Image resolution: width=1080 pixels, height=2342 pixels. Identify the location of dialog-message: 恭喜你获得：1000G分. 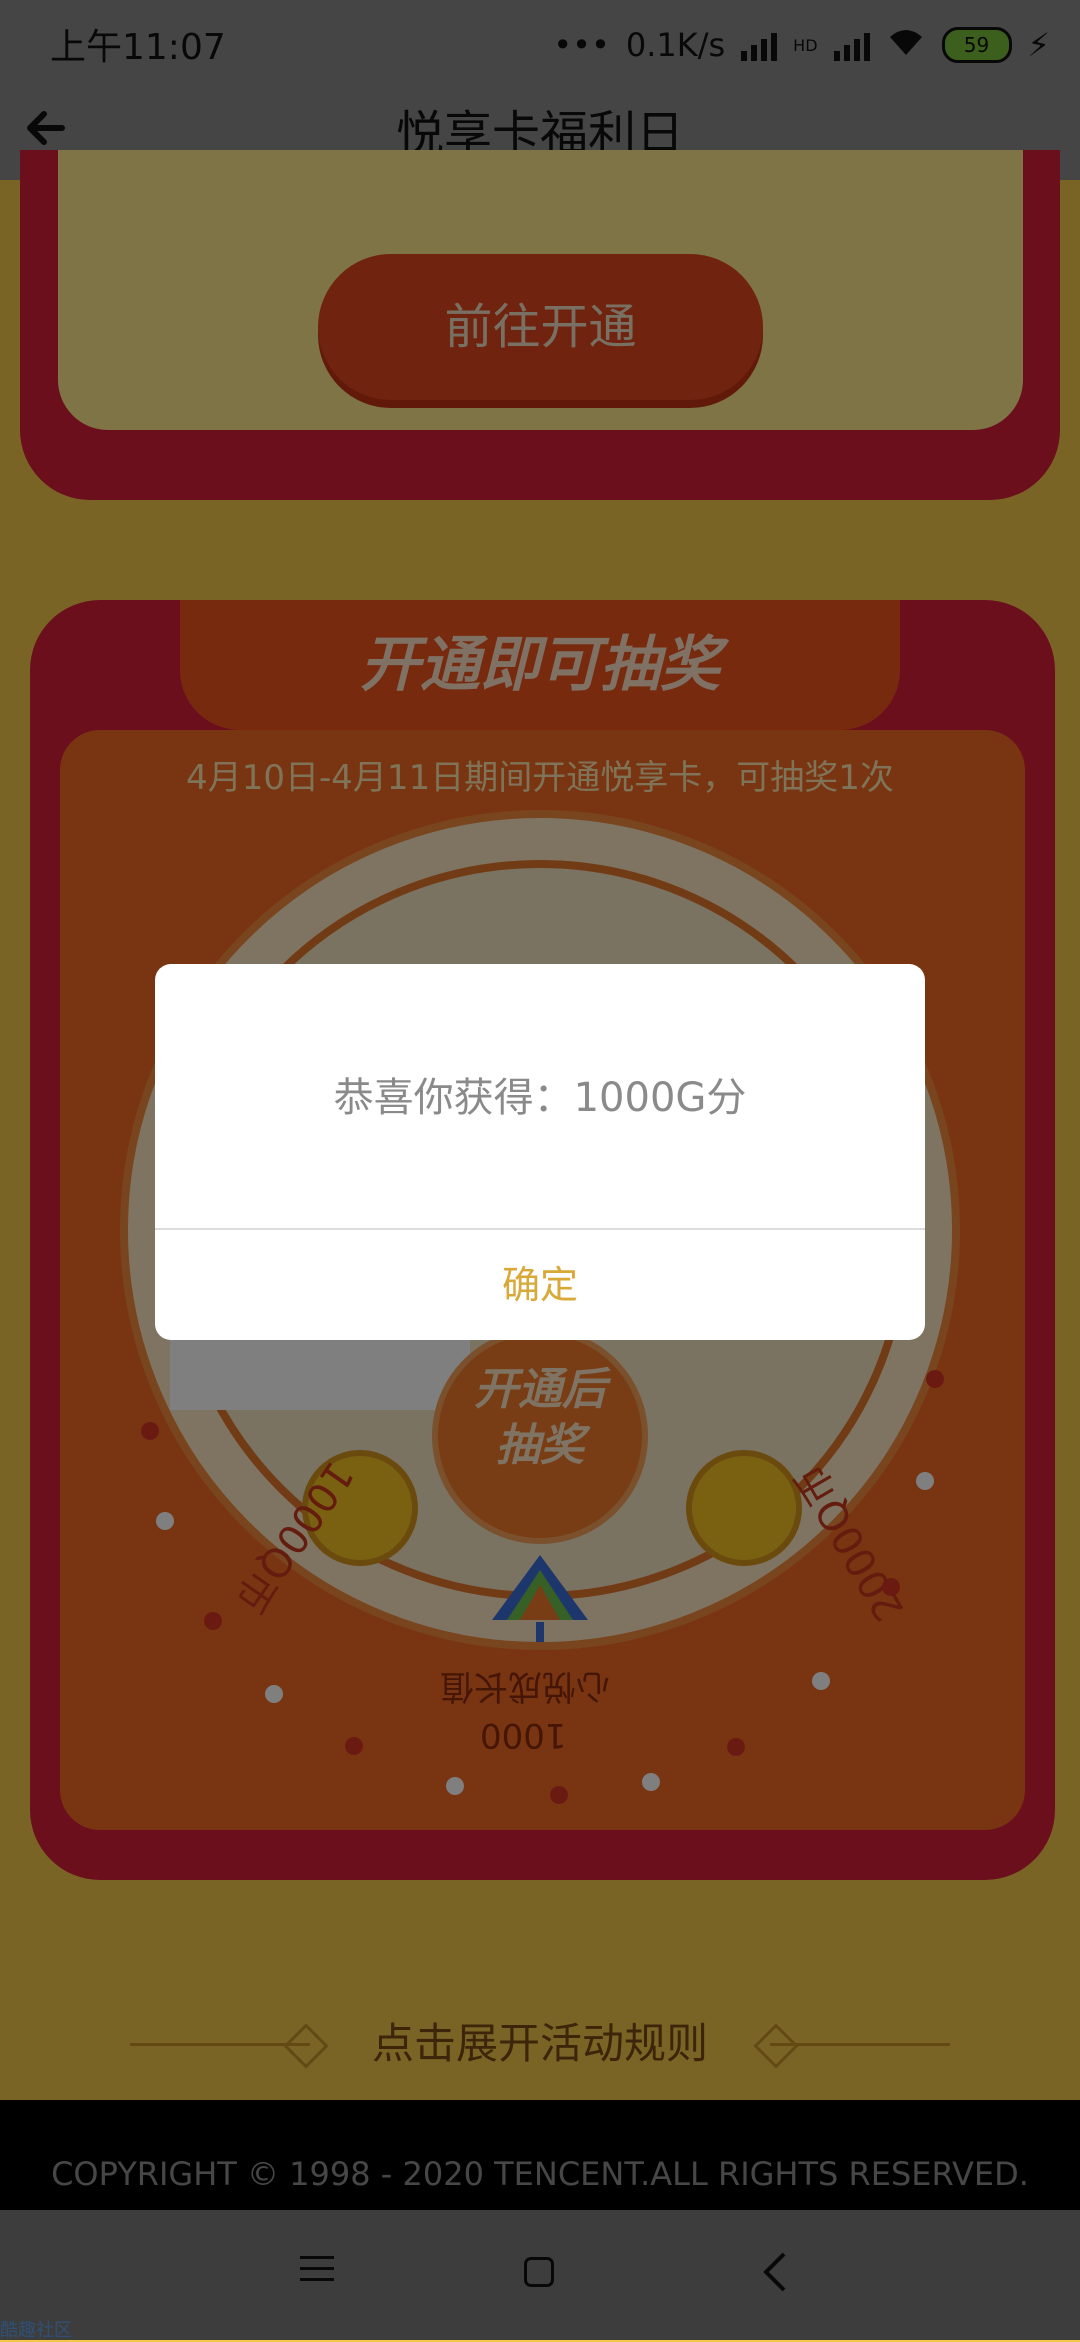
(540, 1098).